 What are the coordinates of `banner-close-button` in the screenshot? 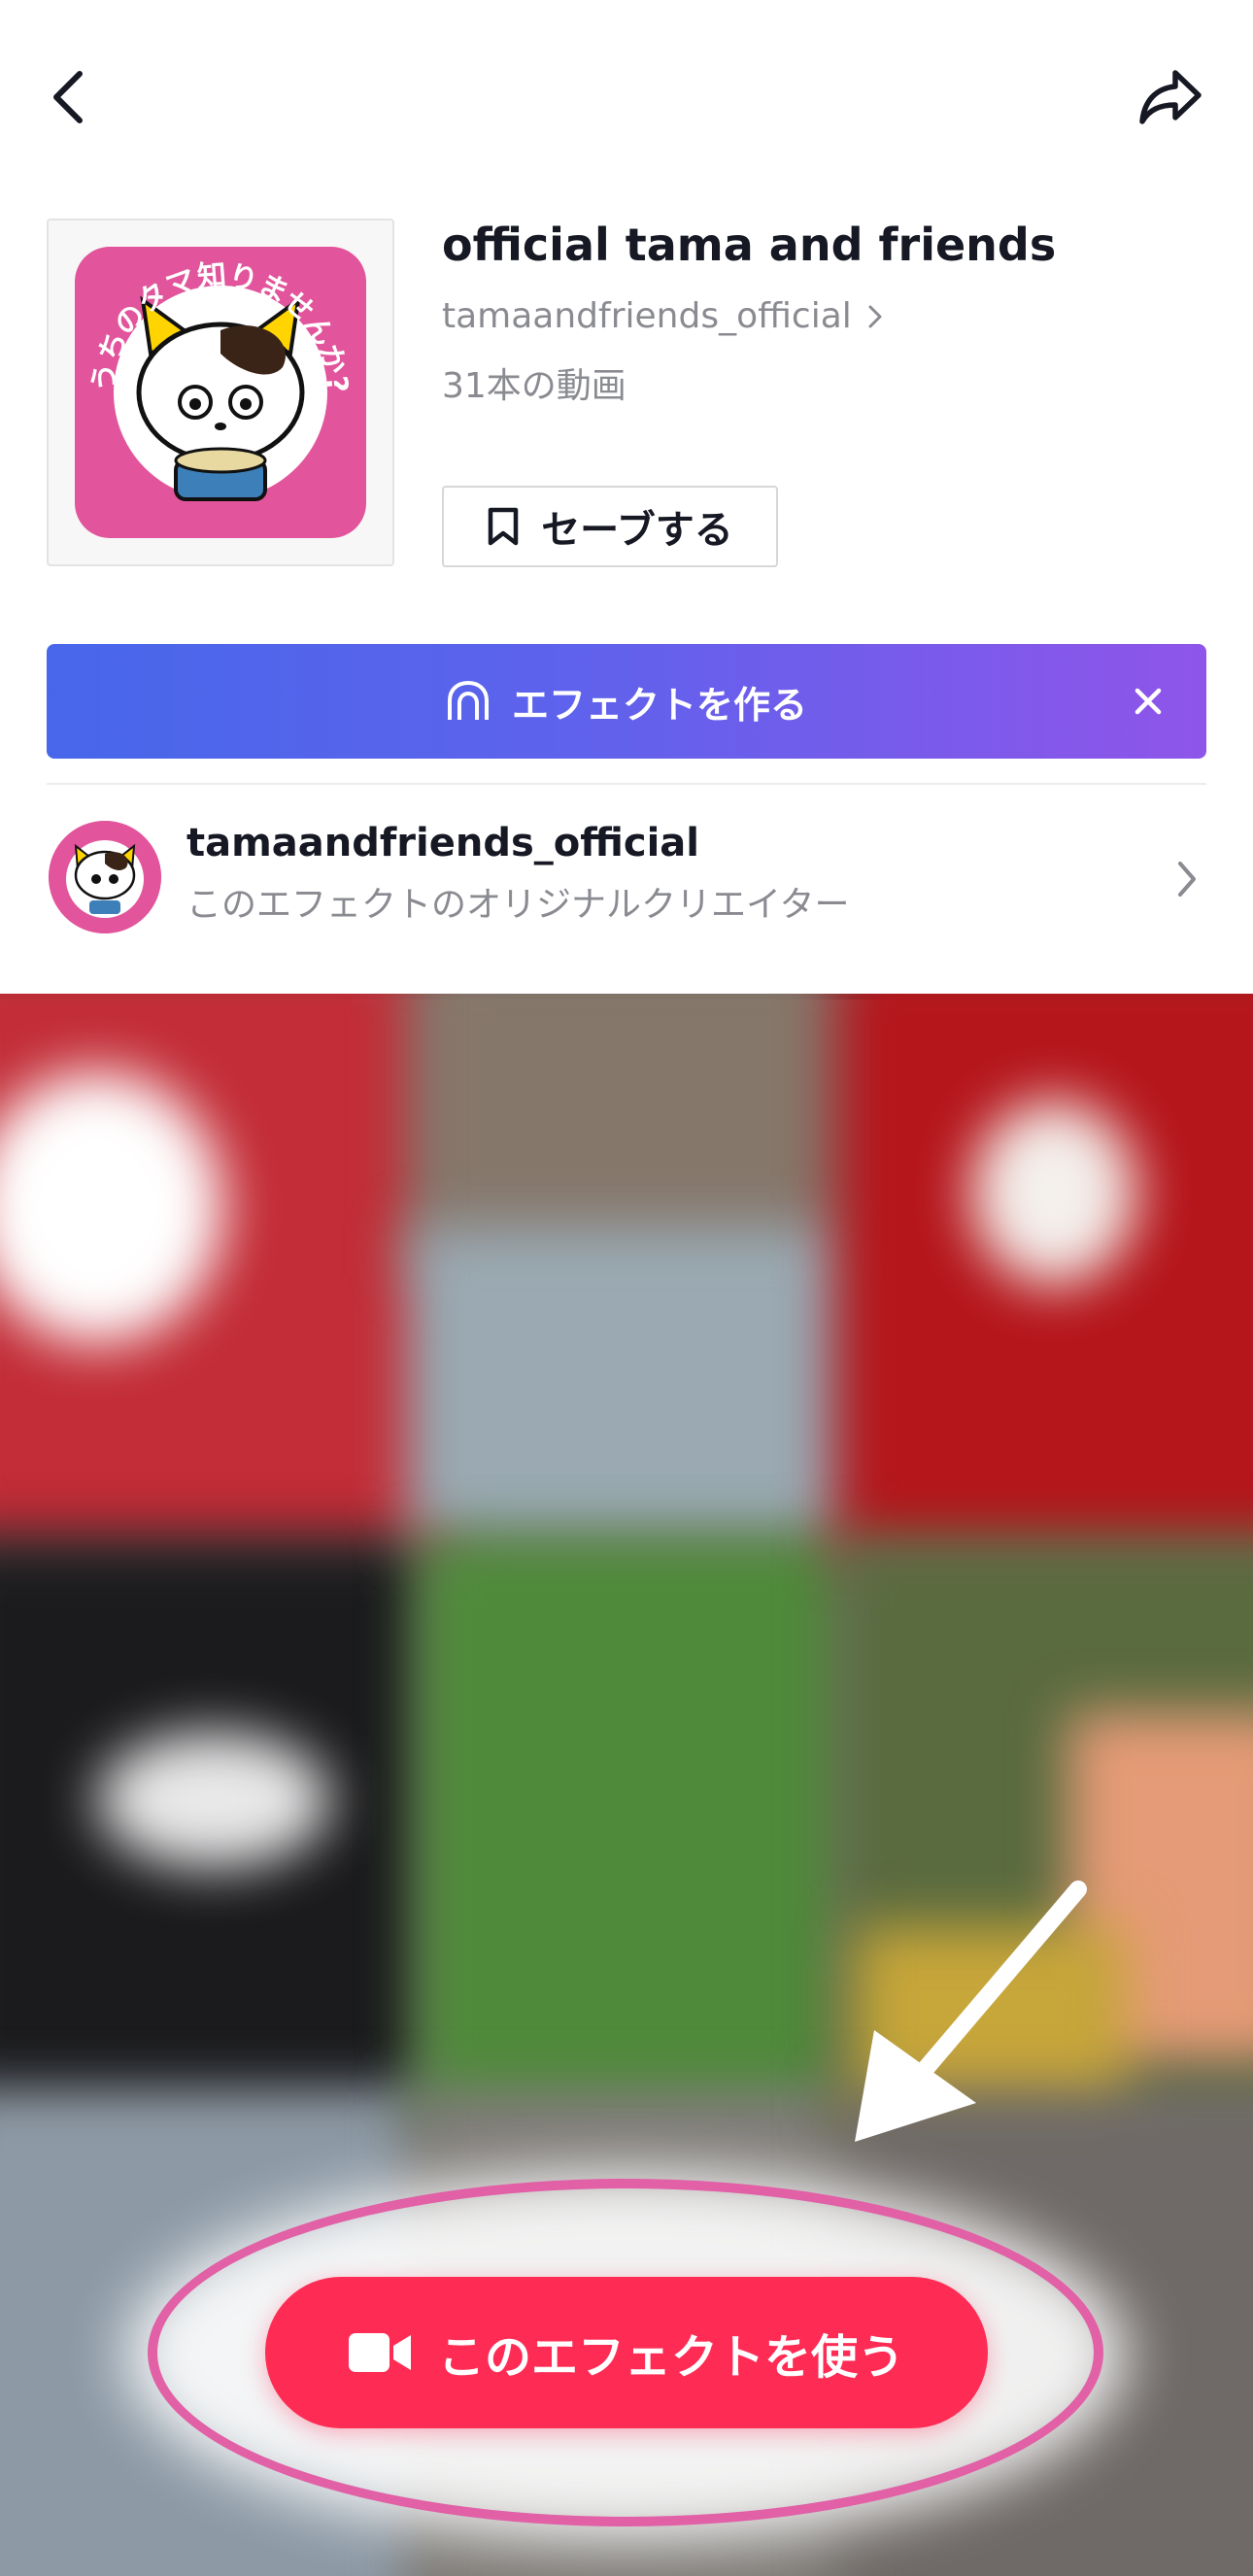 It's located at (1148, 701).